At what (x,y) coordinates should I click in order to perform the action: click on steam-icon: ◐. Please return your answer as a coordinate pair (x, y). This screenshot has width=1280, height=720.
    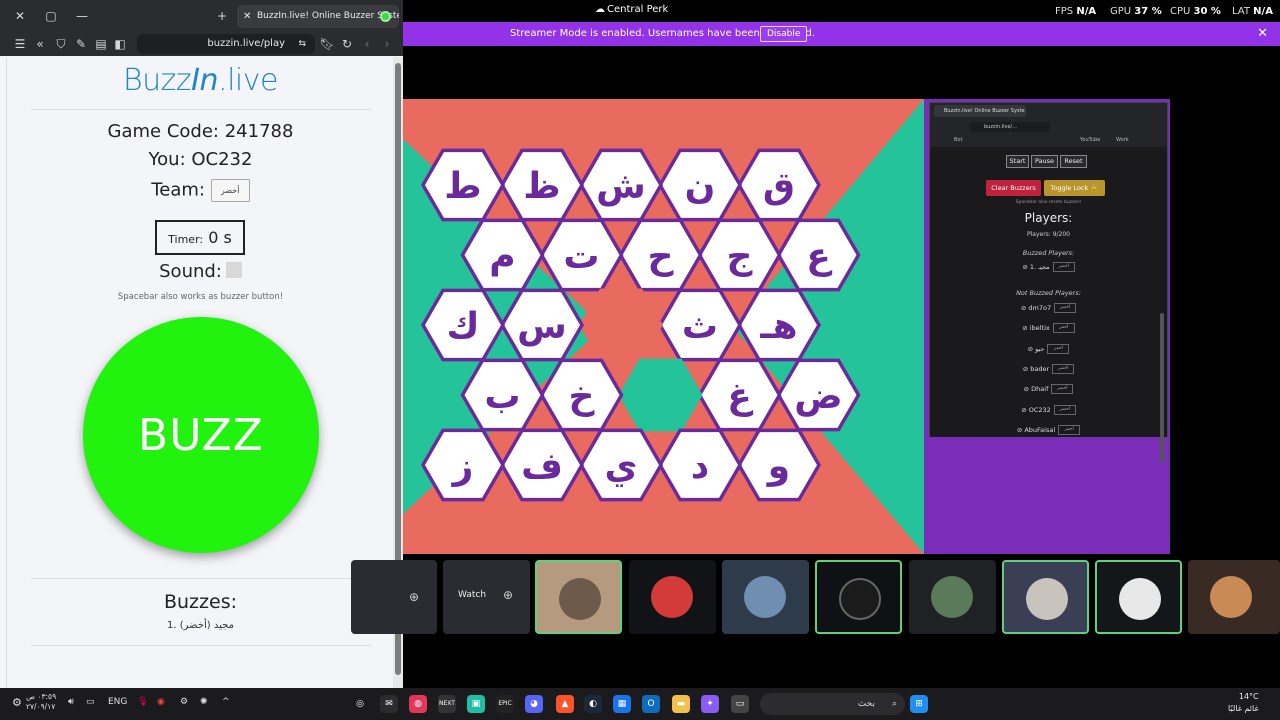
    Looking at the image, I should click on (593, 704).